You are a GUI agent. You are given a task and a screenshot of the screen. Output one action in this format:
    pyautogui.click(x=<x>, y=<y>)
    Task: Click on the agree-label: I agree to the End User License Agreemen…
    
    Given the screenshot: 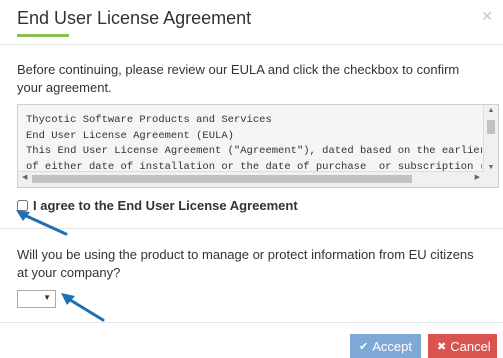 What is the action you would take?
    pyautogui.click(x=165, y=205)
    